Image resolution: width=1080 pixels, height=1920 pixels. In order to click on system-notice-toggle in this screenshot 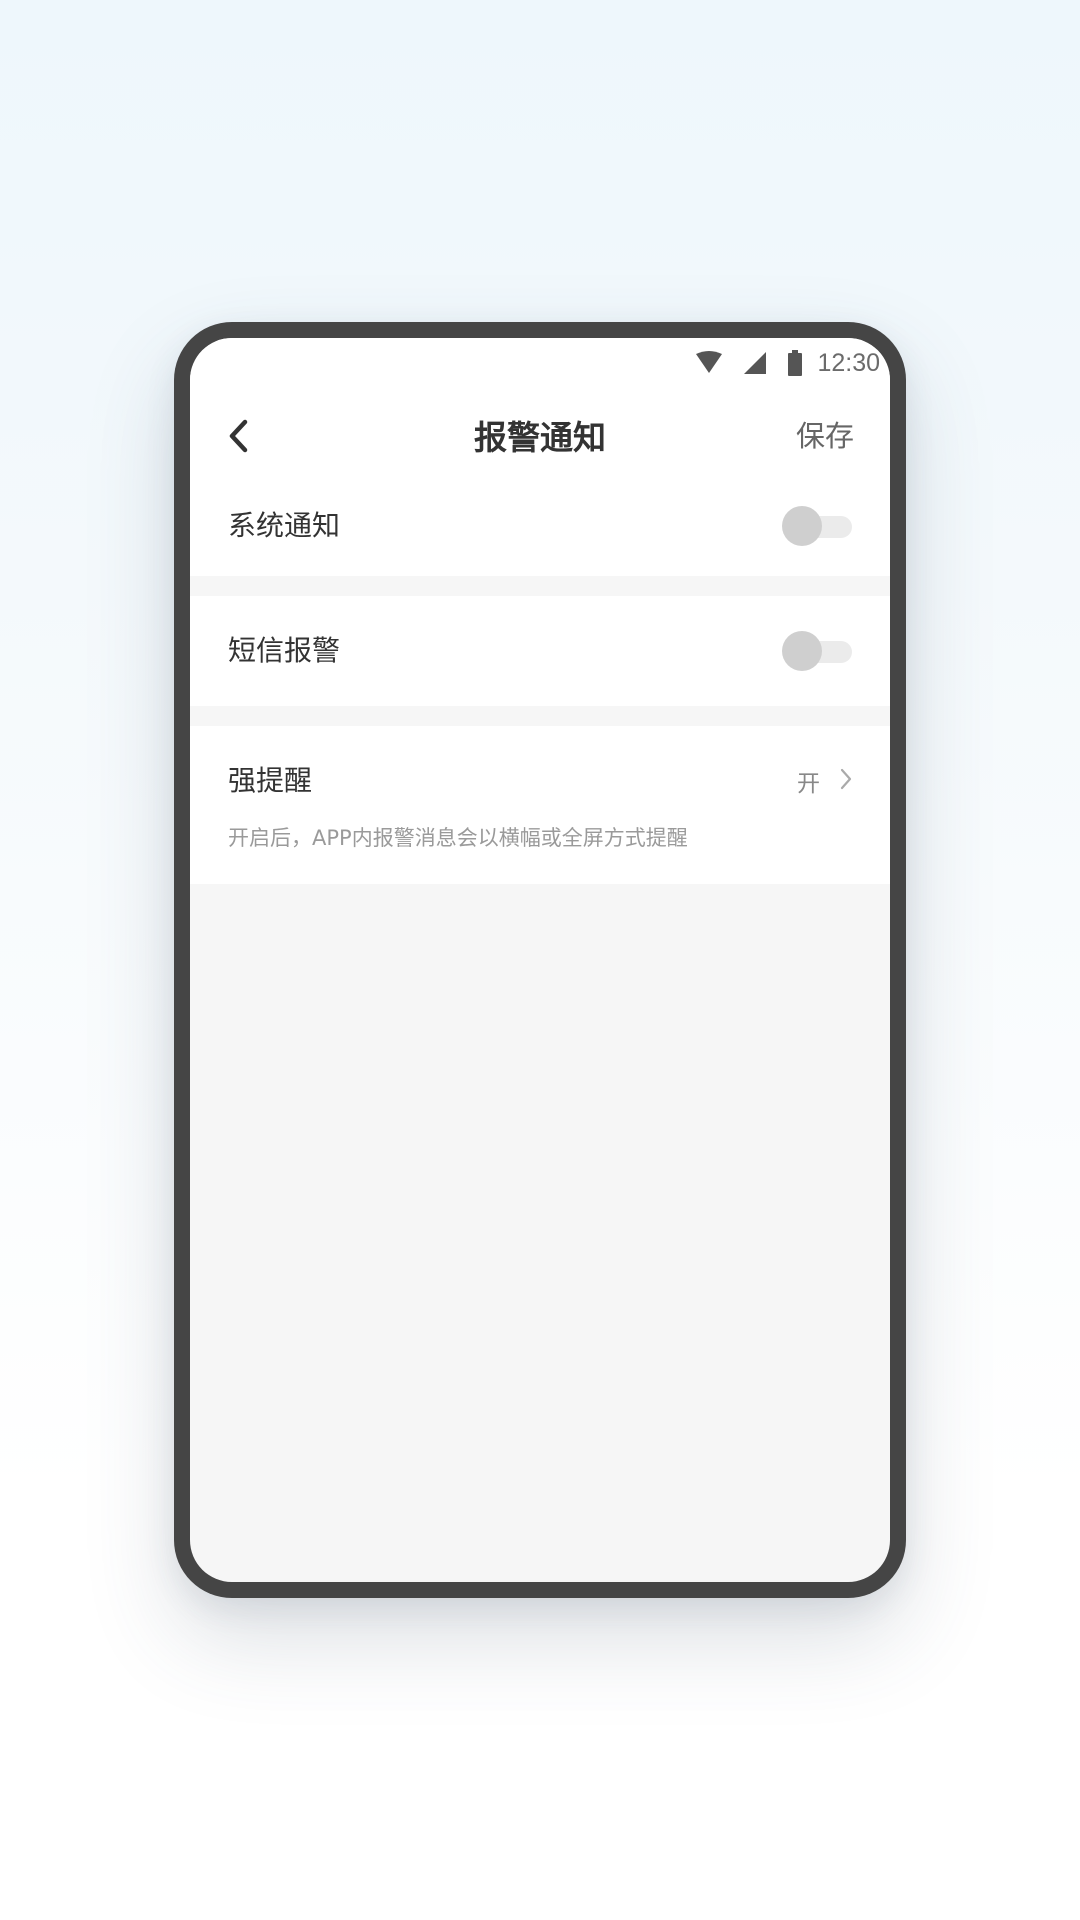, I will do `click(818, 526)`.